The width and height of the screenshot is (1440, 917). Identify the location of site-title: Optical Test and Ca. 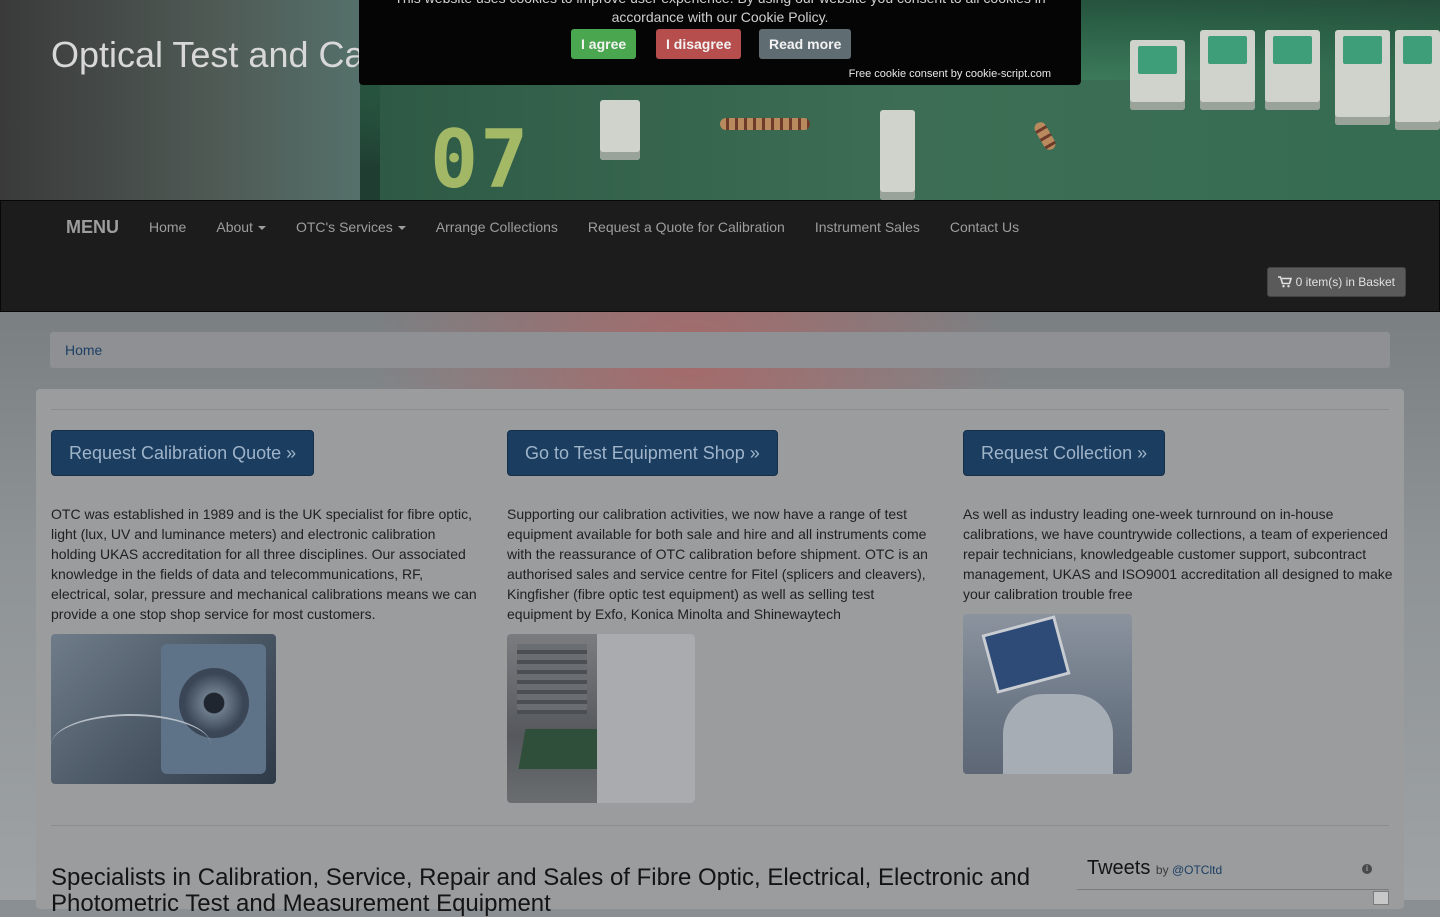
(208, 55).